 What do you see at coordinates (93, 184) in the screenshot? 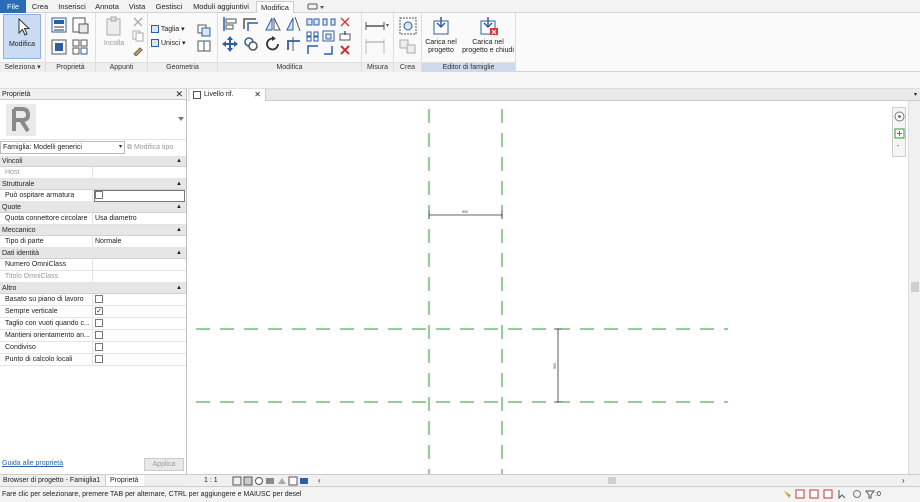
I see `group-strutturale: Strutturale ▲` at bounding box center [93, 184].